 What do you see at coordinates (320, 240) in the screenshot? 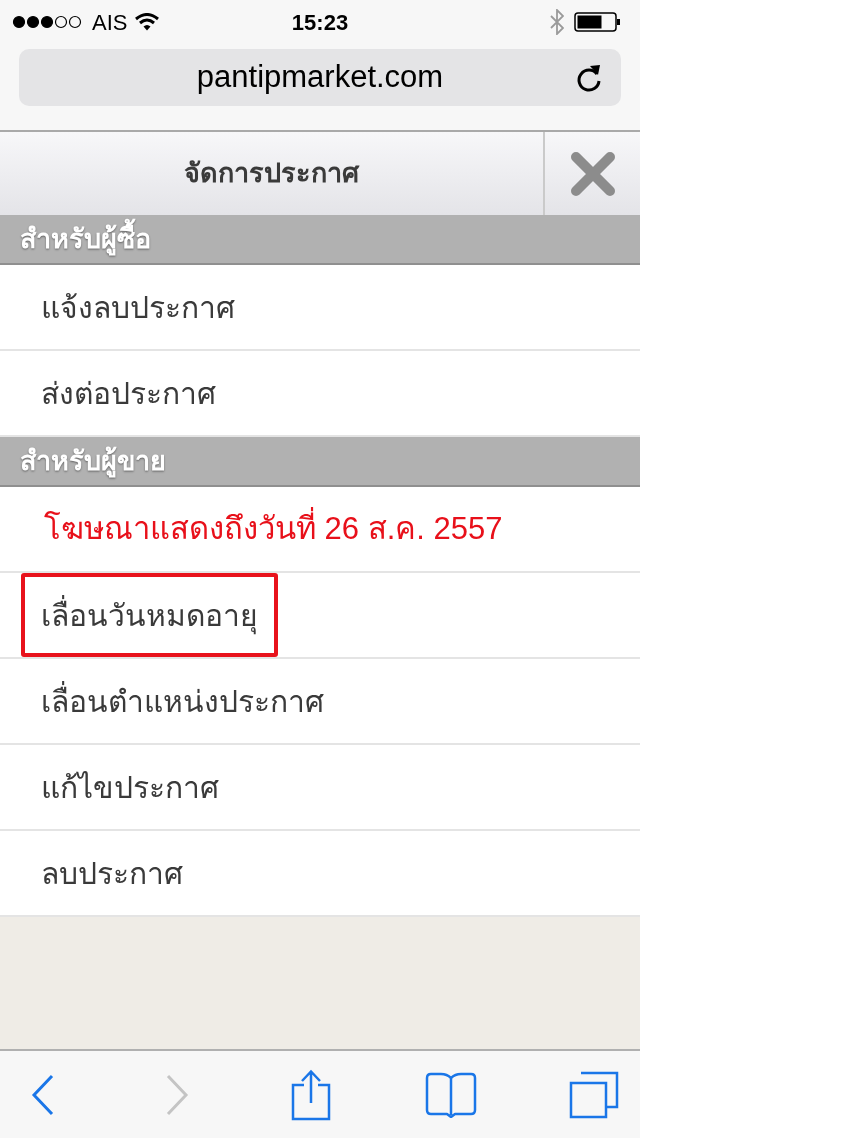
I see `section-header: สำหรับผู้ซื้อ` at bounding box center [320, 240].